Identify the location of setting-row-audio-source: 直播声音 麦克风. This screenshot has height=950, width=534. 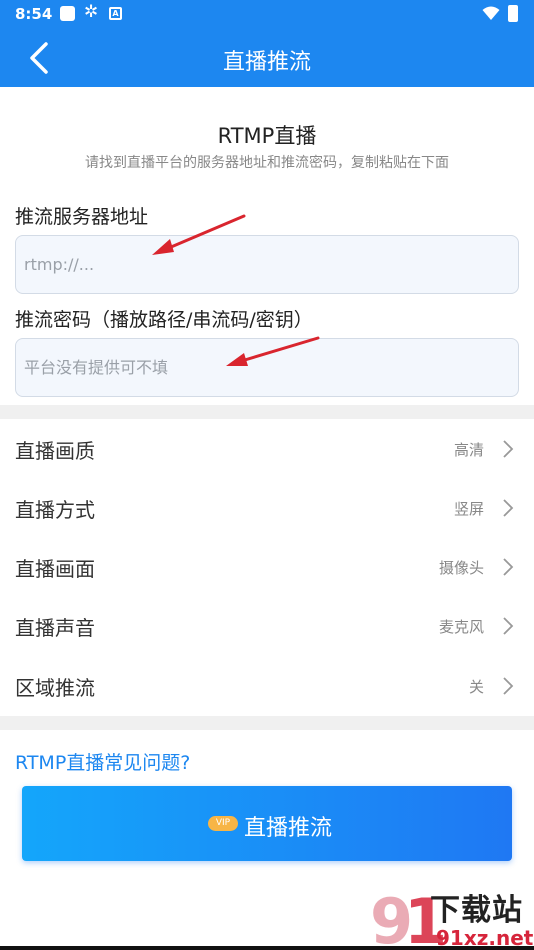
(267, 625).